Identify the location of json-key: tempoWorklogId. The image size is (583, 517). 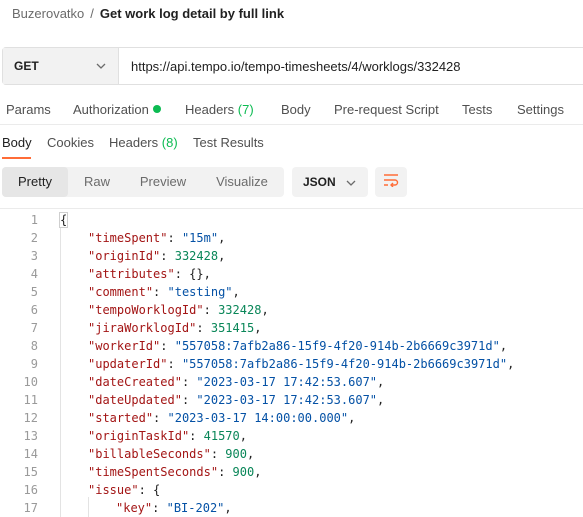
(146, 310).